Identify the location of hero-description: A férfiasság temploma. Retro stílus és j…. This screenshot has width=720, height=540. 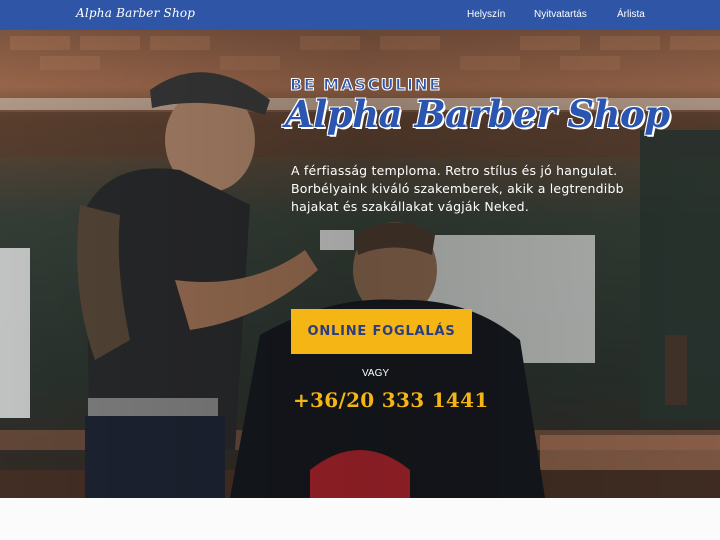
(457, 188).